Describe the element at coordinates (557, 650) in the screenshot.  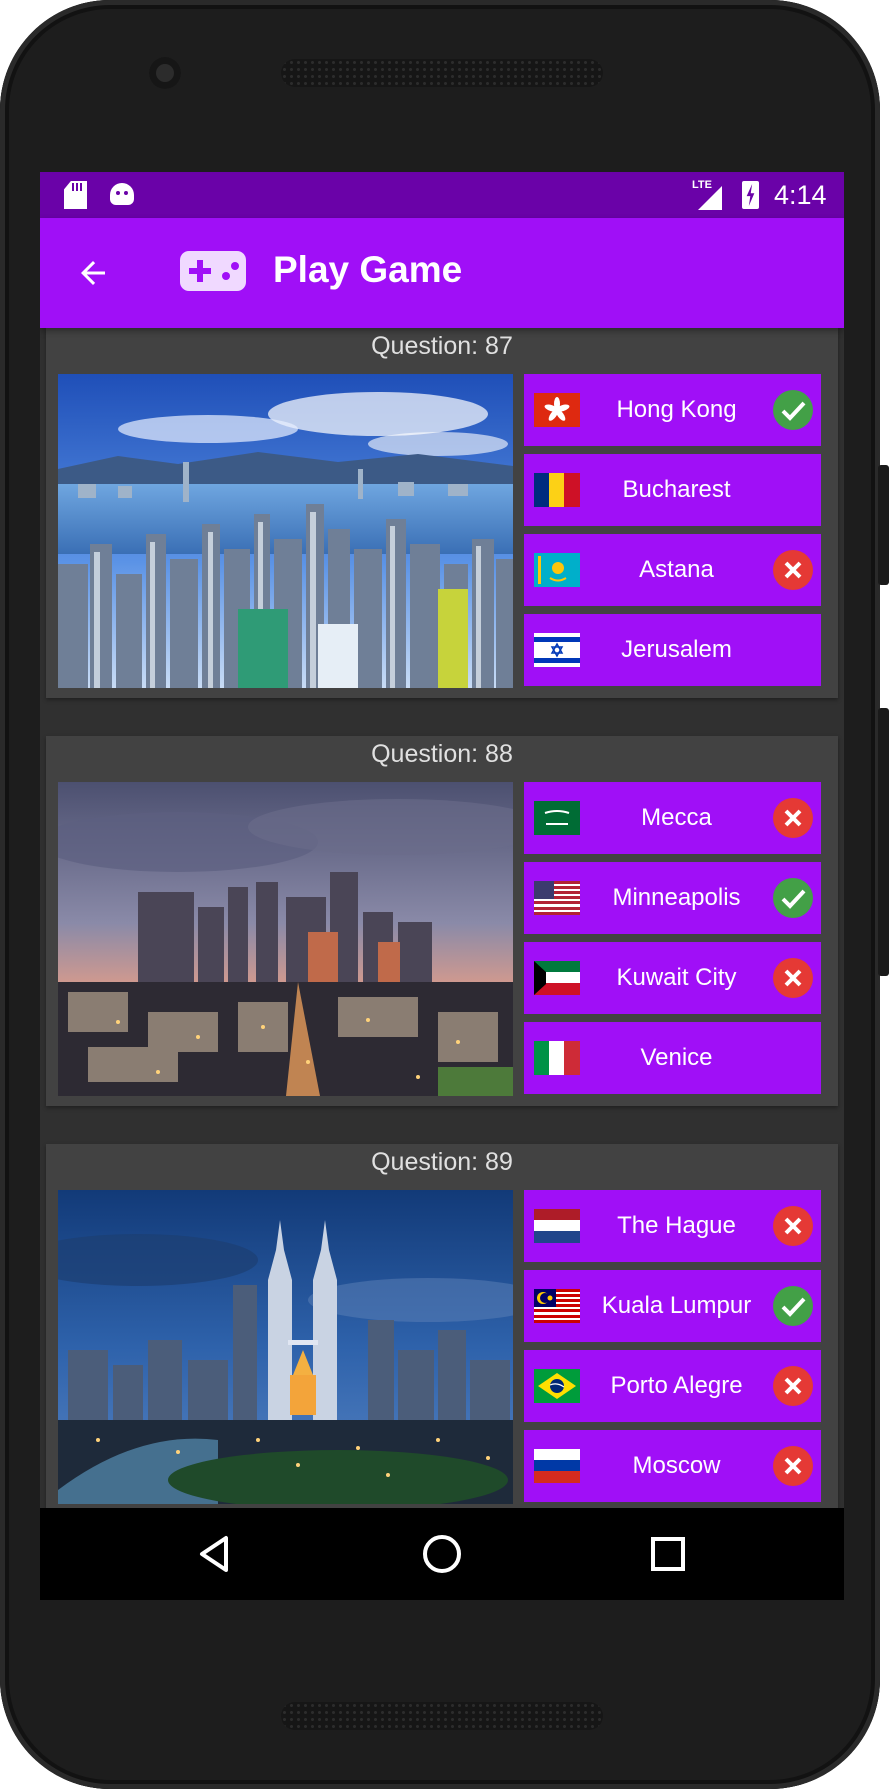
I see `israel-flag-icon` at that location.